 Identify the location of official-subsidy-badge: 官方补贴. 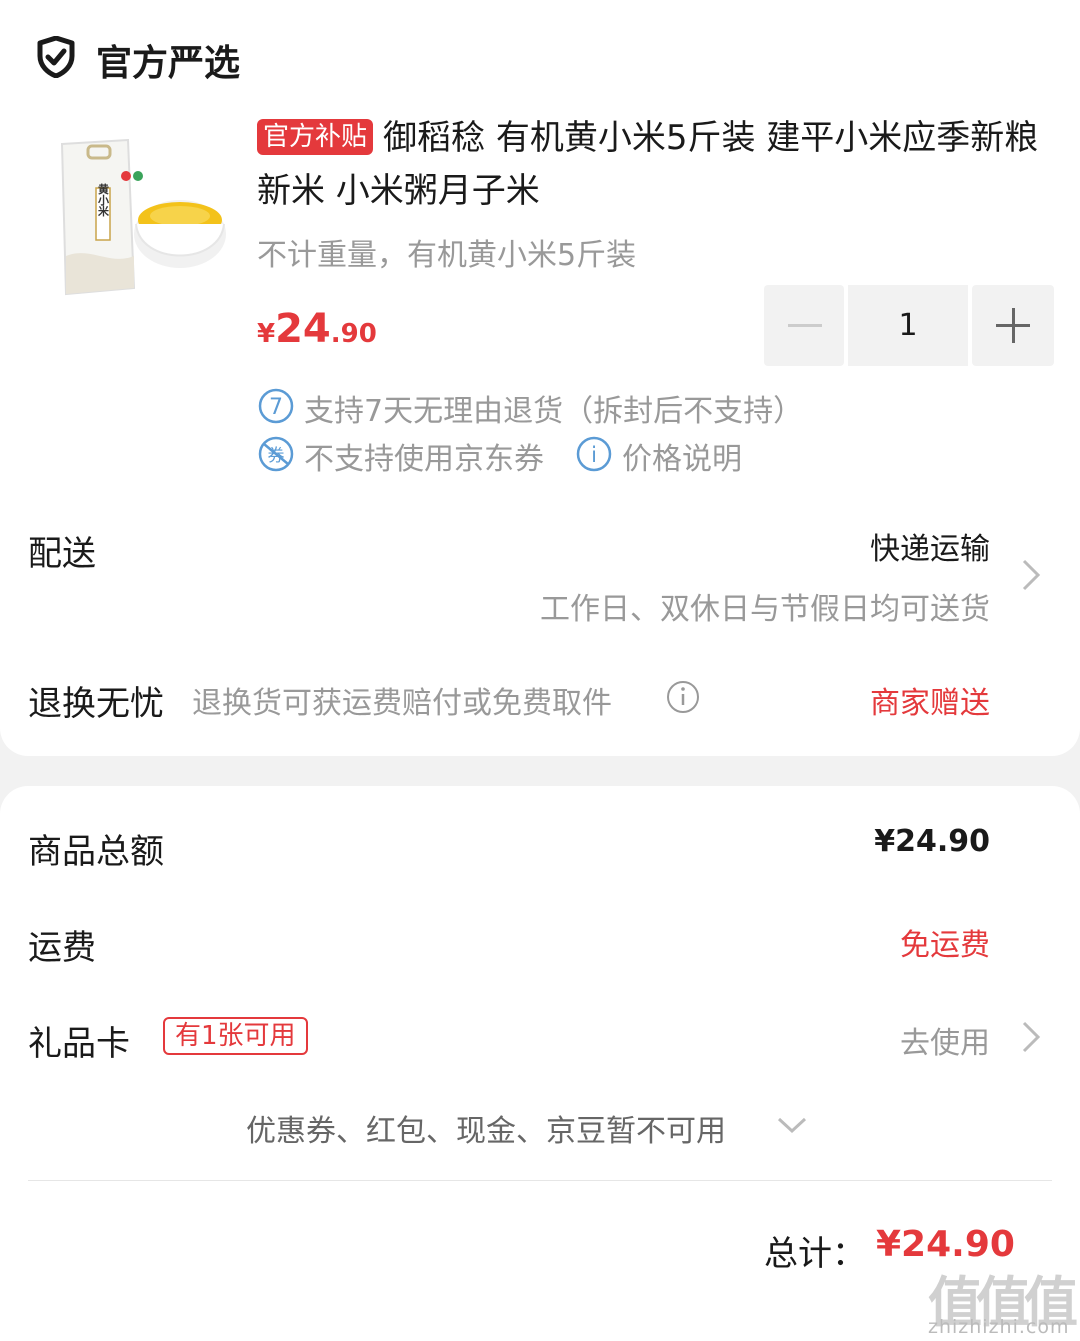
(315, 137).